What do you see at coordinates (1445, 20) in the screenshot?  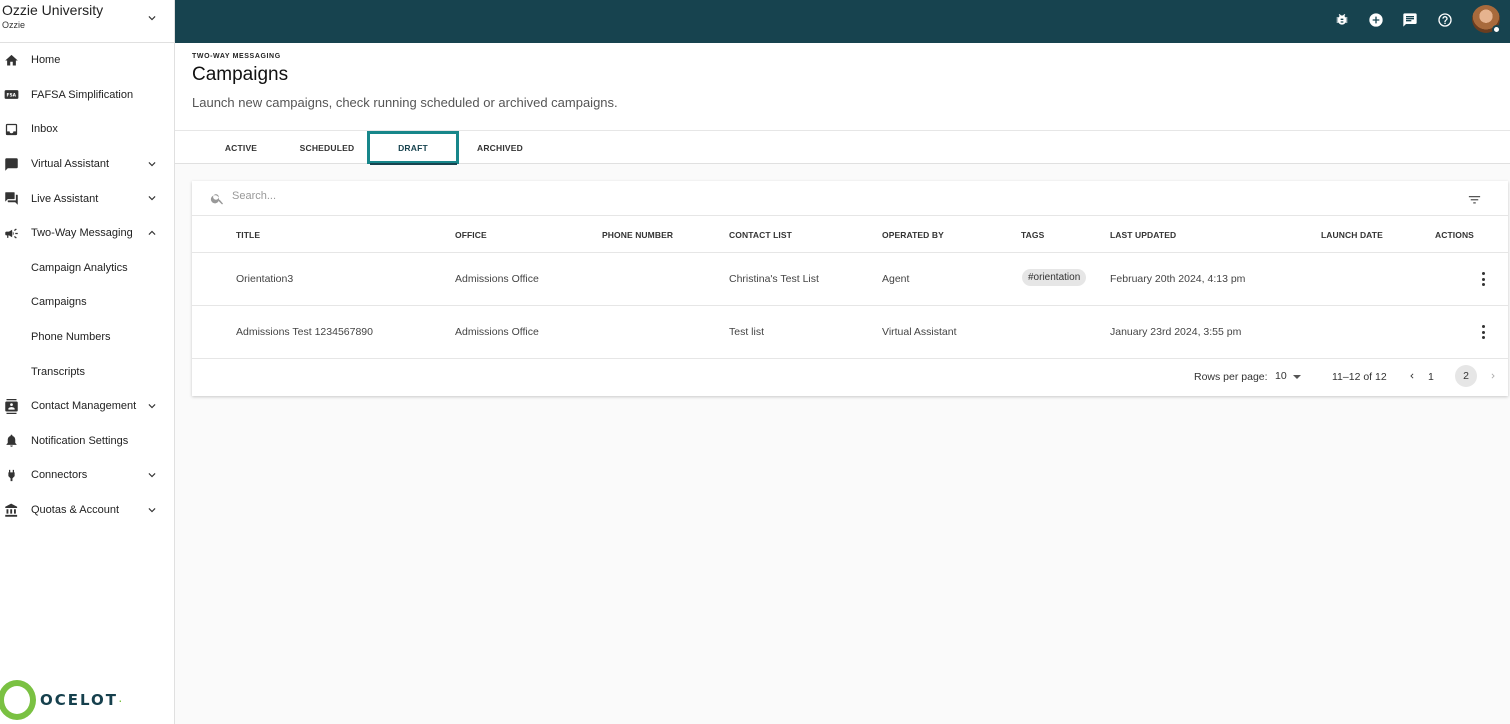 I see `help-icon` at bounding box center [1445, 20].